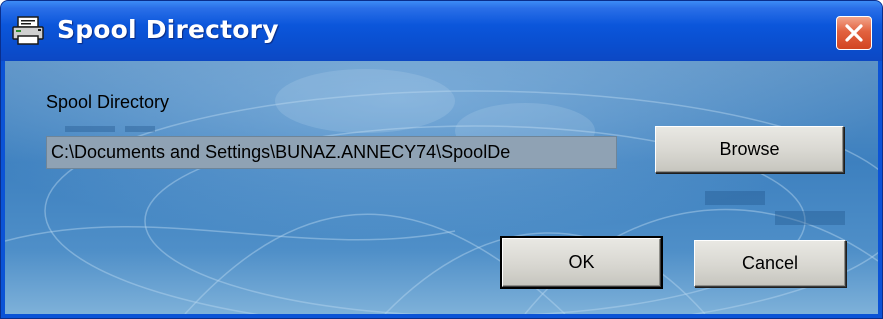 The image size is (883, 319). I want to click on close-button, so click(854, 33).